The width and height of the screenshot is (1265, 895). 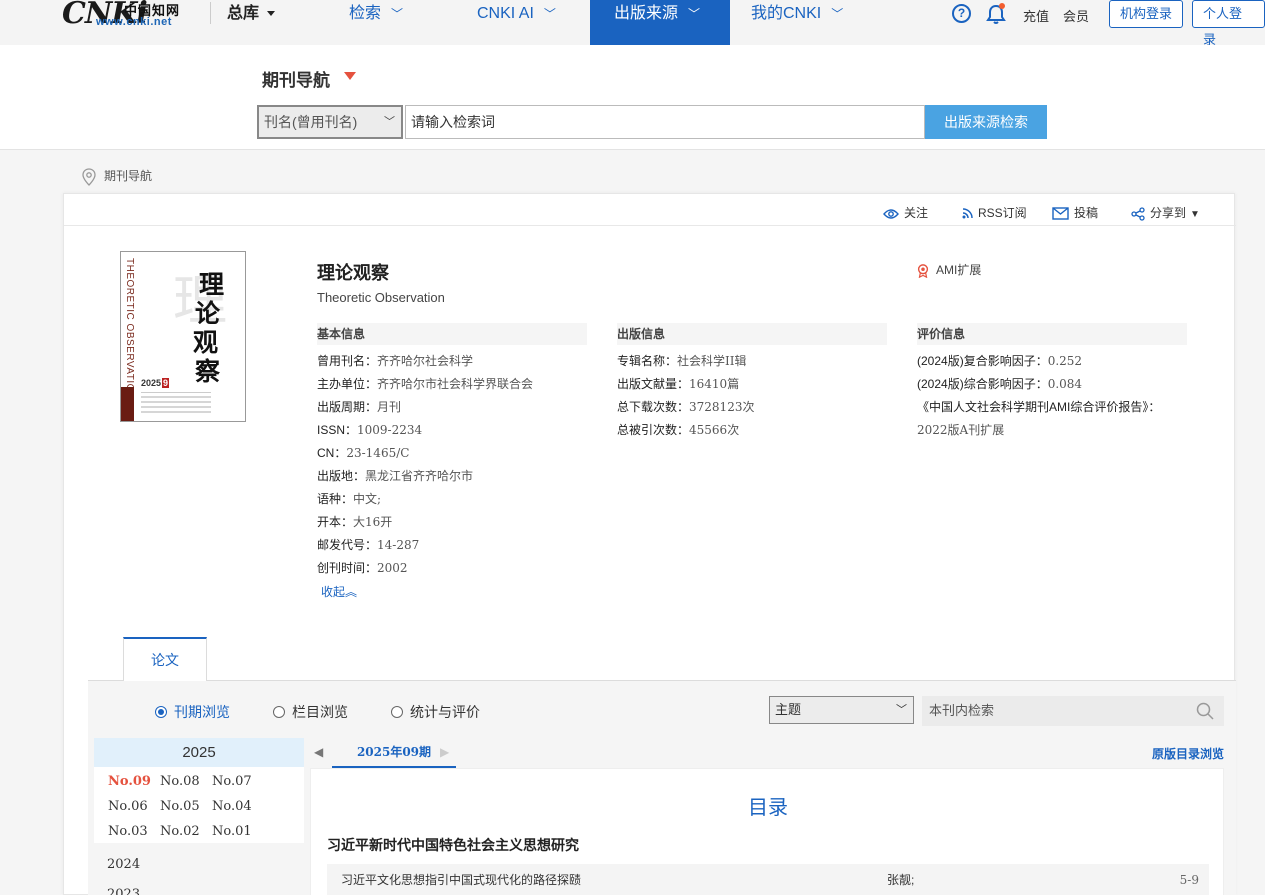 I want to click on info-row: ISSN：1009-2234, so click(x=370, y=430).